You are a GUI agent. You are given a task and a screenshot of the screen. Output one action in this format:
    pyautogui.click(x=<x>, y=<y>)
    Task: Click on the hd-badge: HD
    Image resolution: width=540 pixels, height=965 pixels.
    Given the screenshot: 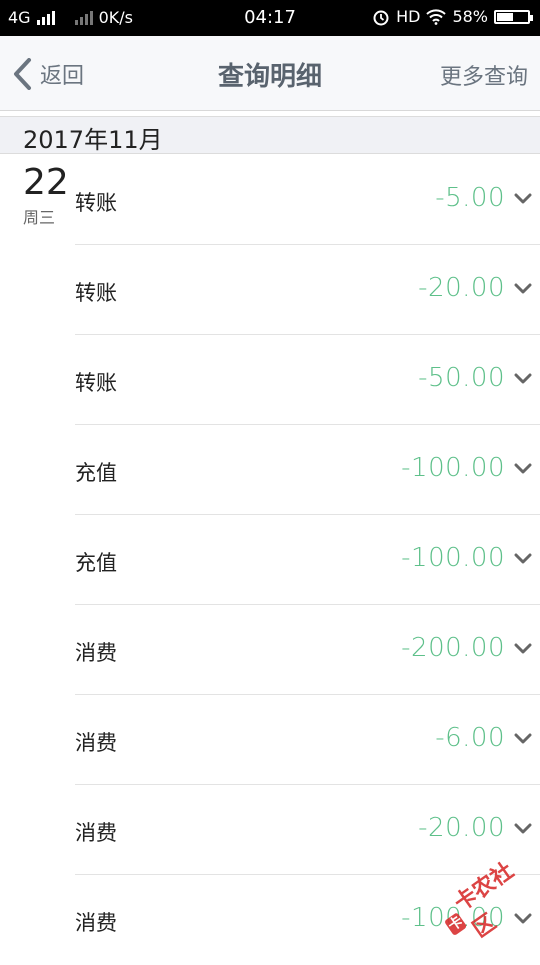 What is the action you would take?
    pyautogui.click(x=408, y=16)
    